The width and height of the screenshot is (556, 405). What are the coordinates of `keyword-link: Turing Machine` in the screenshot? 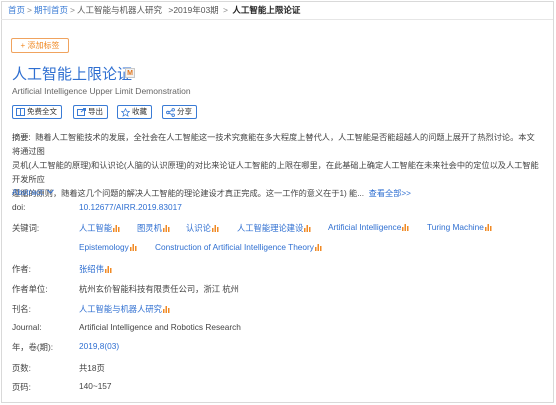 It's located at (460, 227).